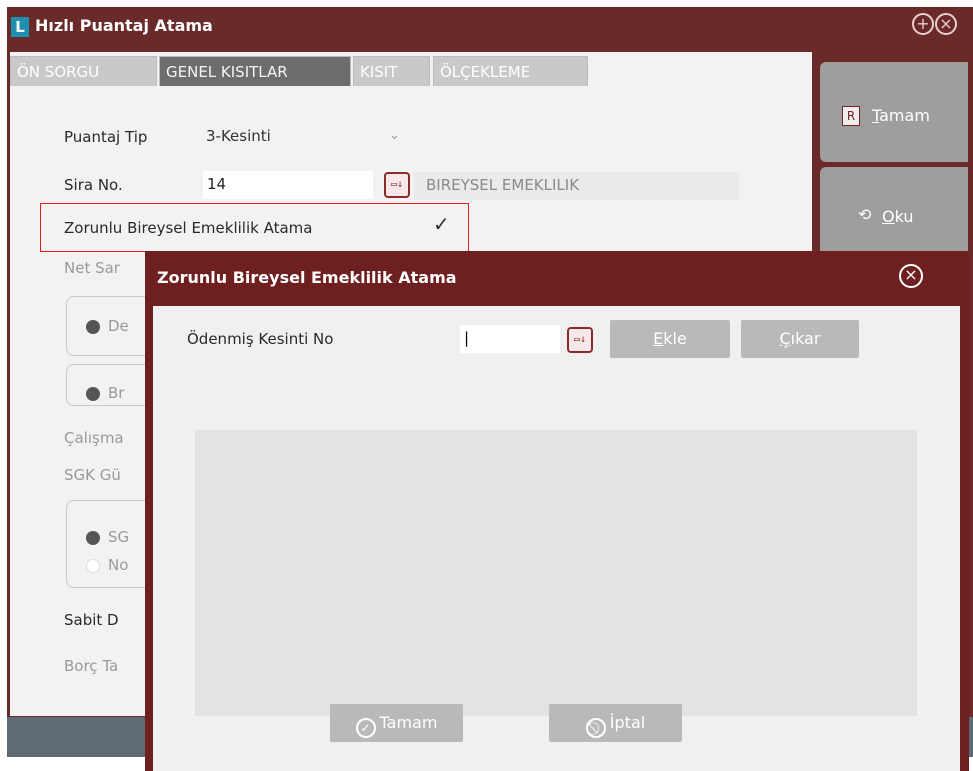 The image size is (973, 771). Describe the element at coordinates (901, 115) in the screenshot. I see `tamam-side-label: Tamam` at that location.